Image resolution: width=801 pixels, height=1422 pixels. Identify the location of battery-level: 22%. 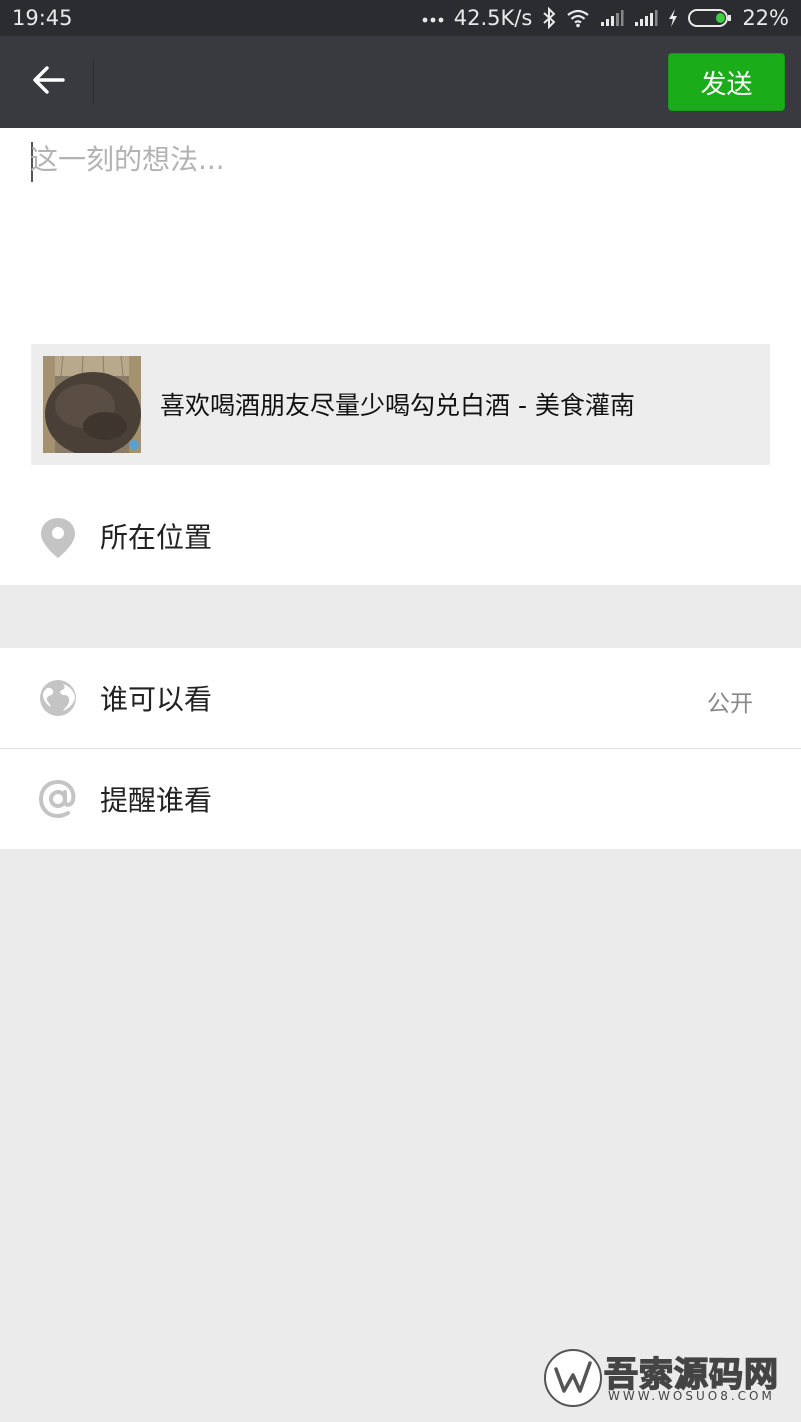
(765, 18).